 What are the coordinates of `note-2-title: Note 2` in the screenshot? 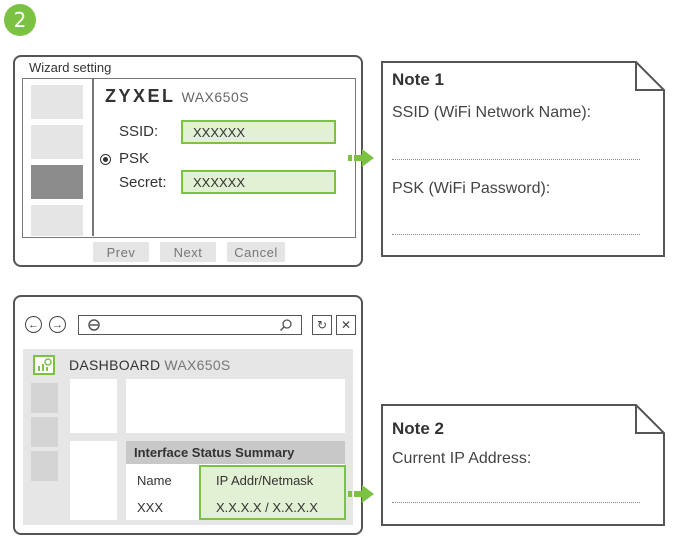 It's located at (418, 428).